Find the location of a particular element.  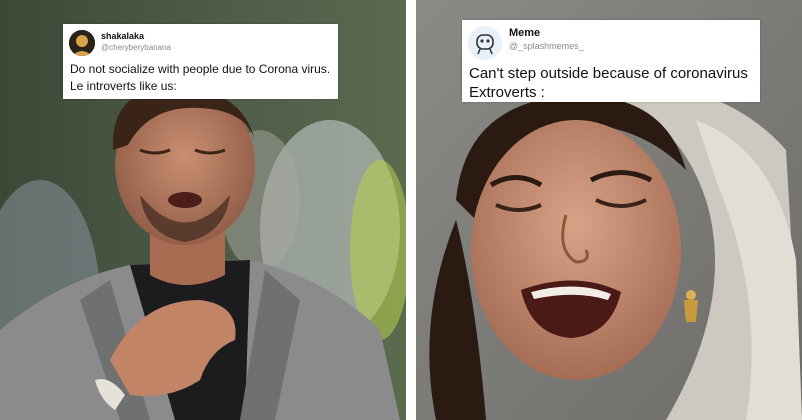

user-handle: @_splashmemes_ is located at coordinates (546, 46).